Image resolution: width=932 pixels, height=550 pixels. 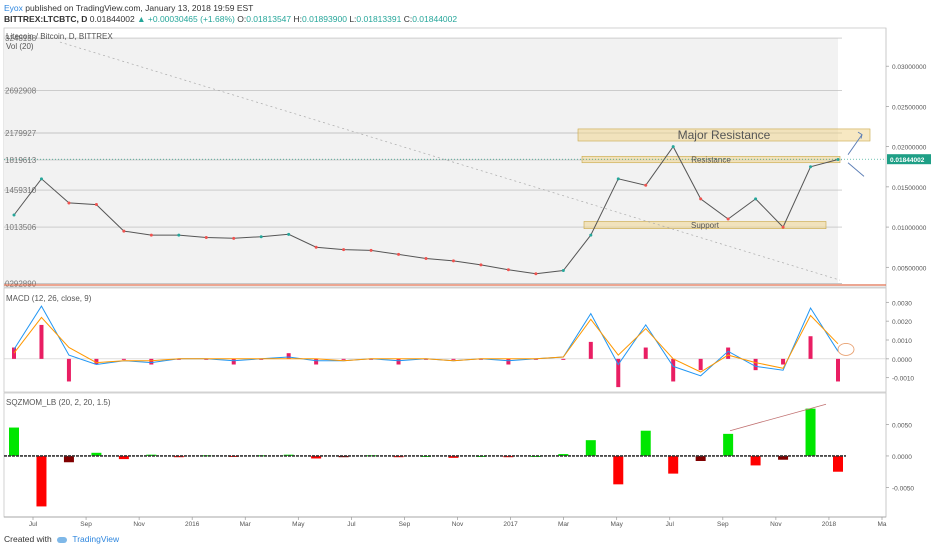 What do you see at coordinates (776, 524) in the screenshot?
I see `time-tick-label-14: Nov` at bounding box center [776, 524].